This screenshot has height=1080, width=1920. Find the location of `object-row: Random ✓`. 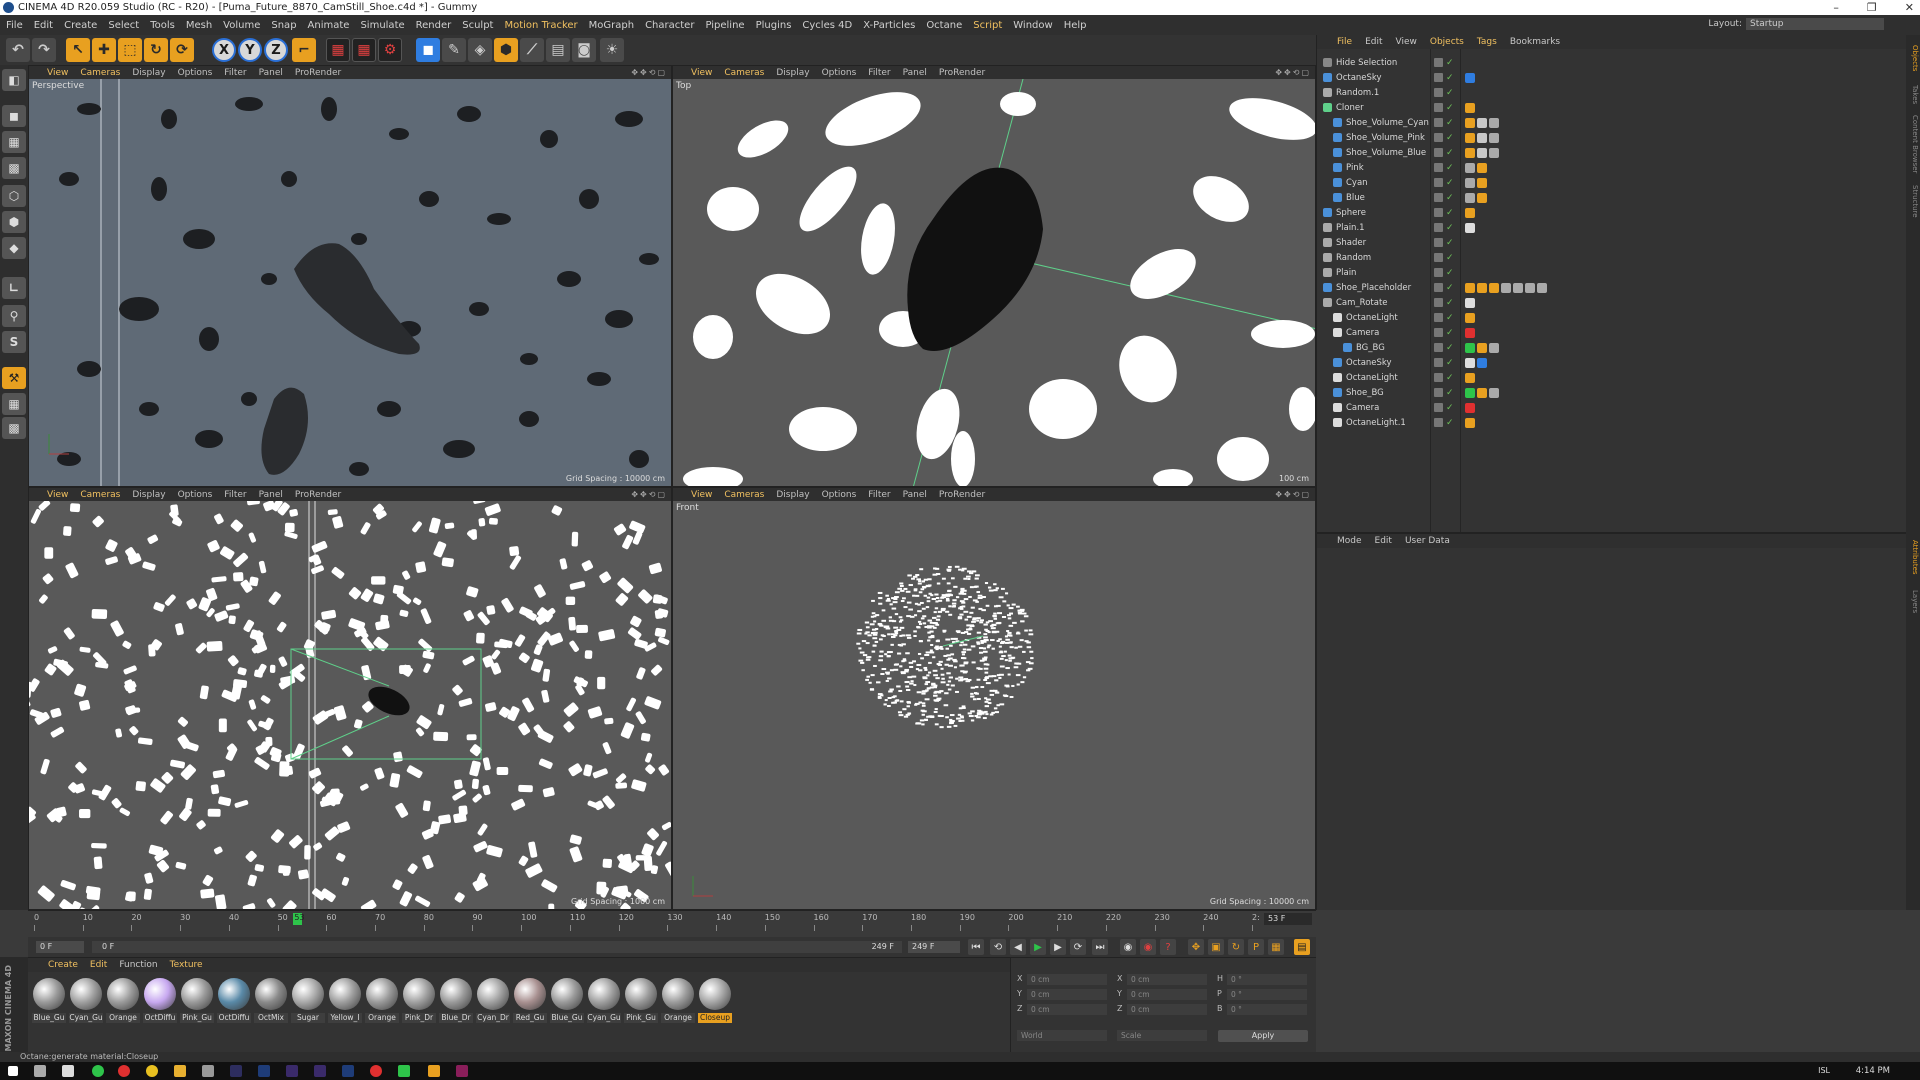

object-row: Random ✓ is located at coordinates (1612, 257).